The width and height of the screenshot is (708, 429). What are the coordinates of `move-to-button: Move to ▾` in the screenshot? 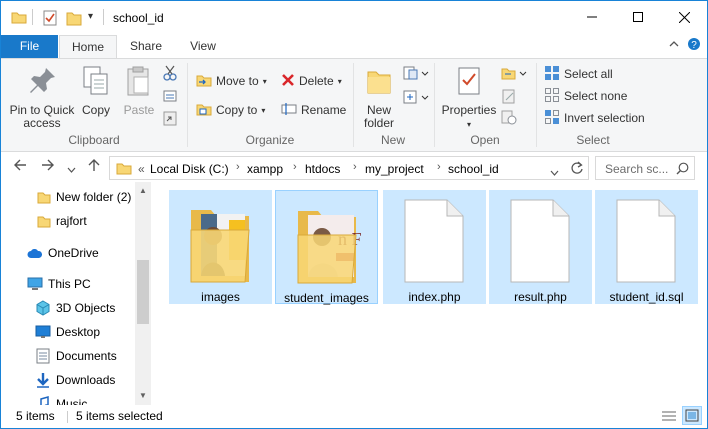 It's located at (231, 81).